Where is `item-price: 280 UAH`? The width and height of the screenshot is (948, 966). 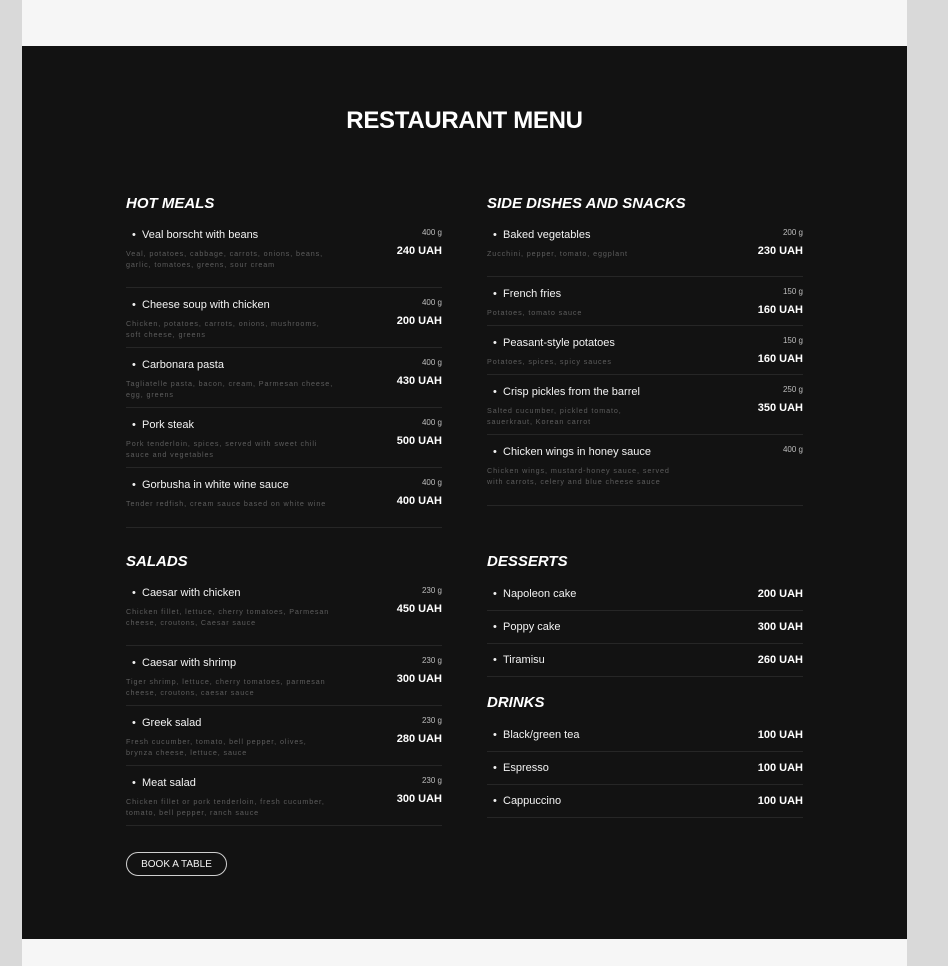
item-price: 280 UAH is located at coordinates (419, 739).